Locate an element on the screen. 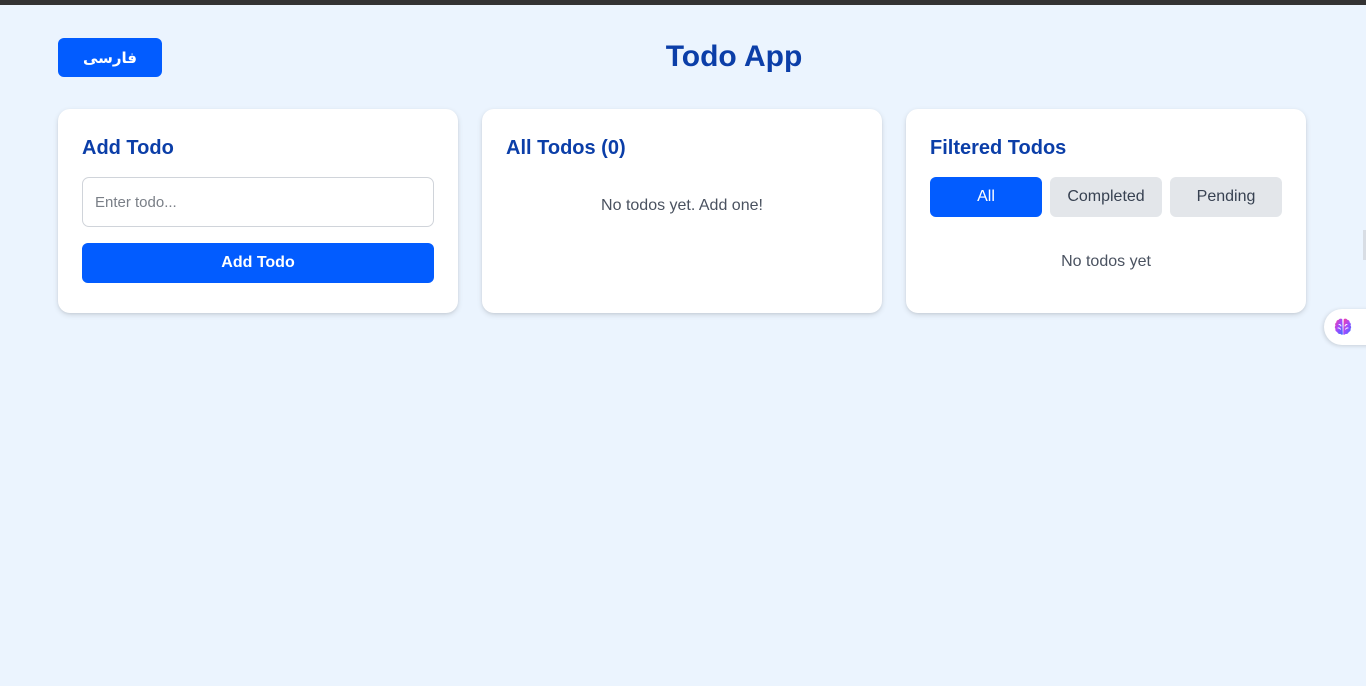 The image size is (1366, 686). filter-tabs: All Completed Pending is located at coordinates (1106, 197).